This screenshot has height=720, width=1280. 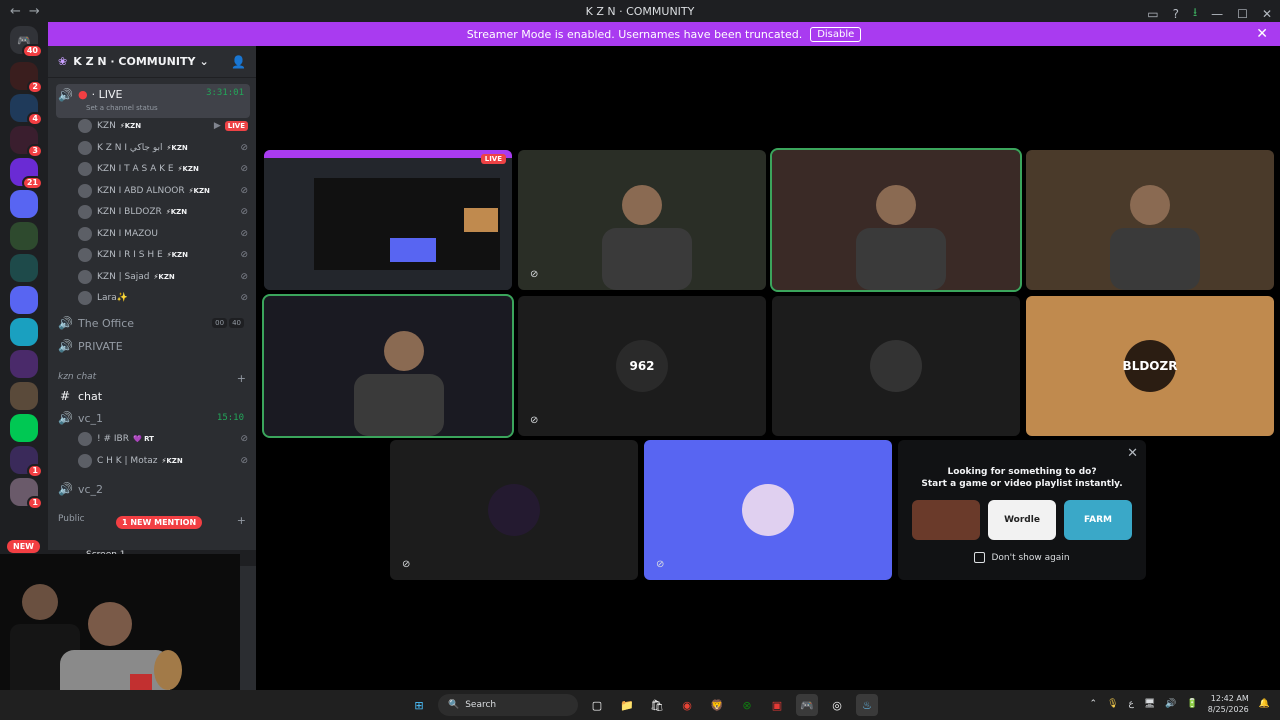 I want to click on avatar-tile, so click(x=896, y=366).